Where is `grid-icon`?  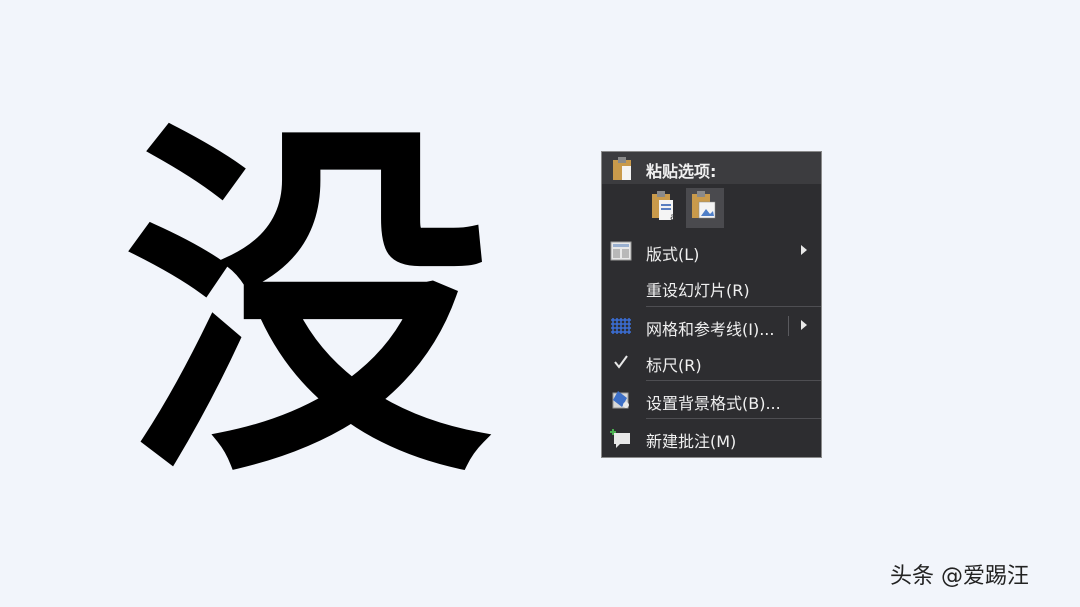
grid-icon is located at coordinates (621, 326).